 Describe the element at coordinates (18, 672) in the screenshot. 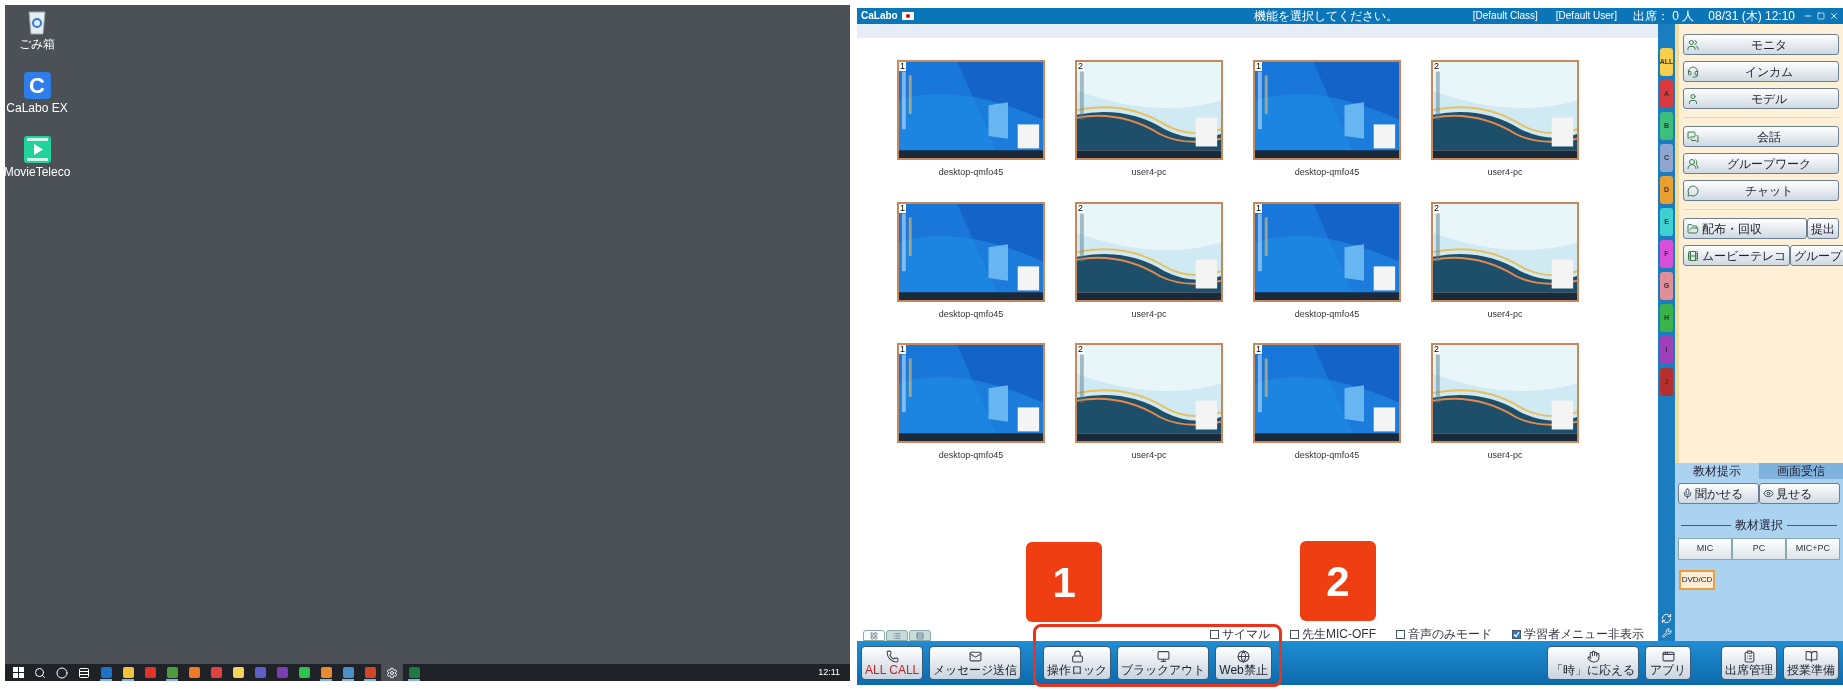

I see `windows-start-icon` at that location.